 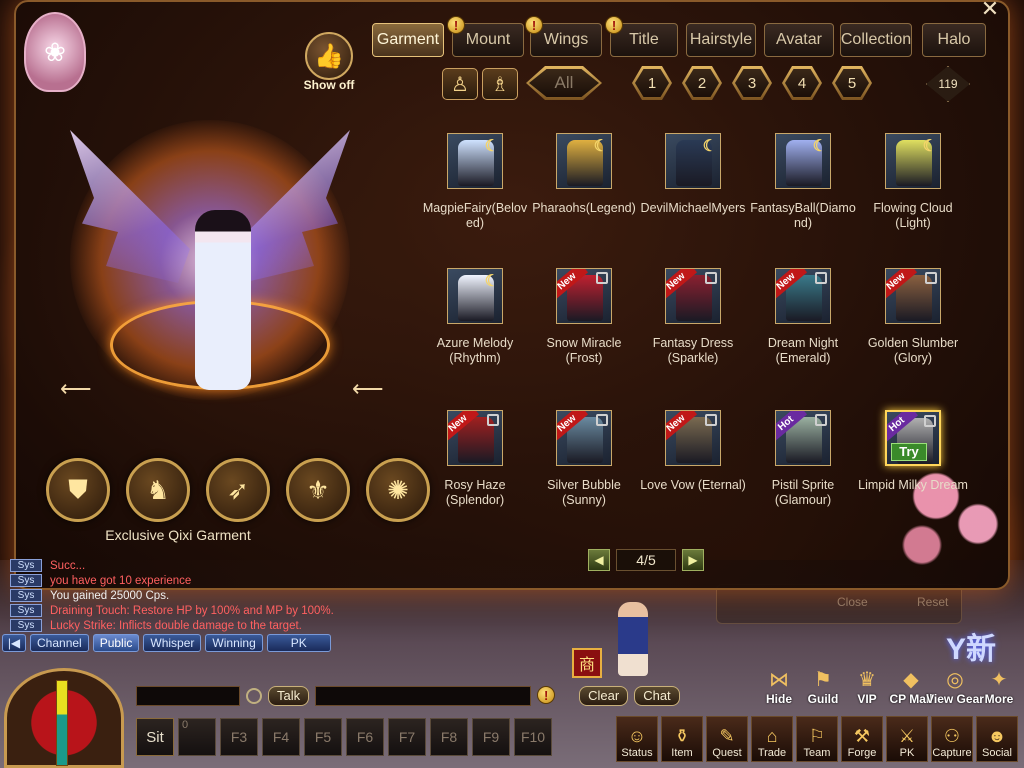 I want to click on chat-target-input, so click(x=188, y=696).